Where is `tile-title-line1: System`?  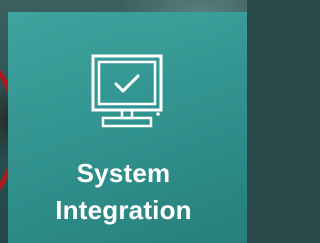
tile-title-line1: System is located at coordinates (123, 173).